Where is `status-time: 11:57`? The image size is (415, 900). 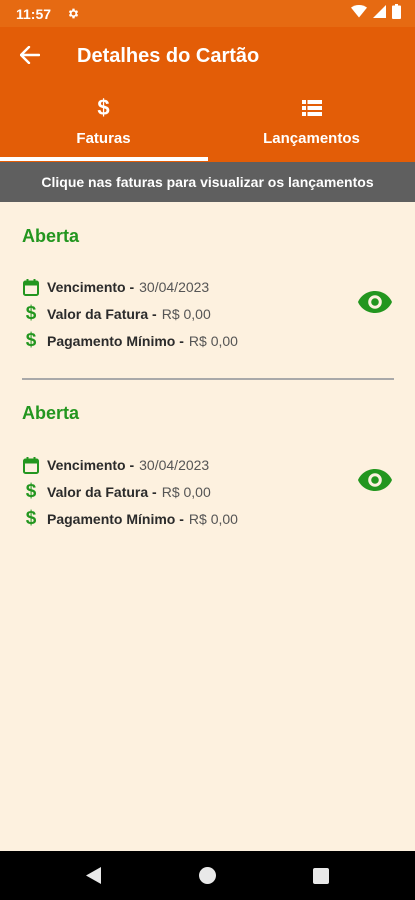 status-time: 11:57 is located at coordinates (34, 13).